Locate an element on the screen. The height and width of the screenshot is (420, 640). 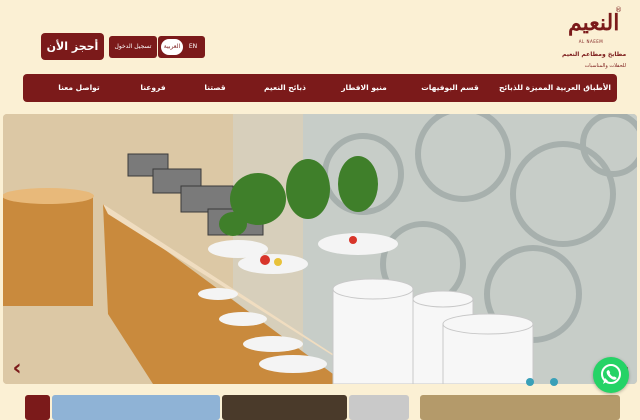
logo-tagline-2: للحفلات والمناسبات is located at coordinates (605, 66).